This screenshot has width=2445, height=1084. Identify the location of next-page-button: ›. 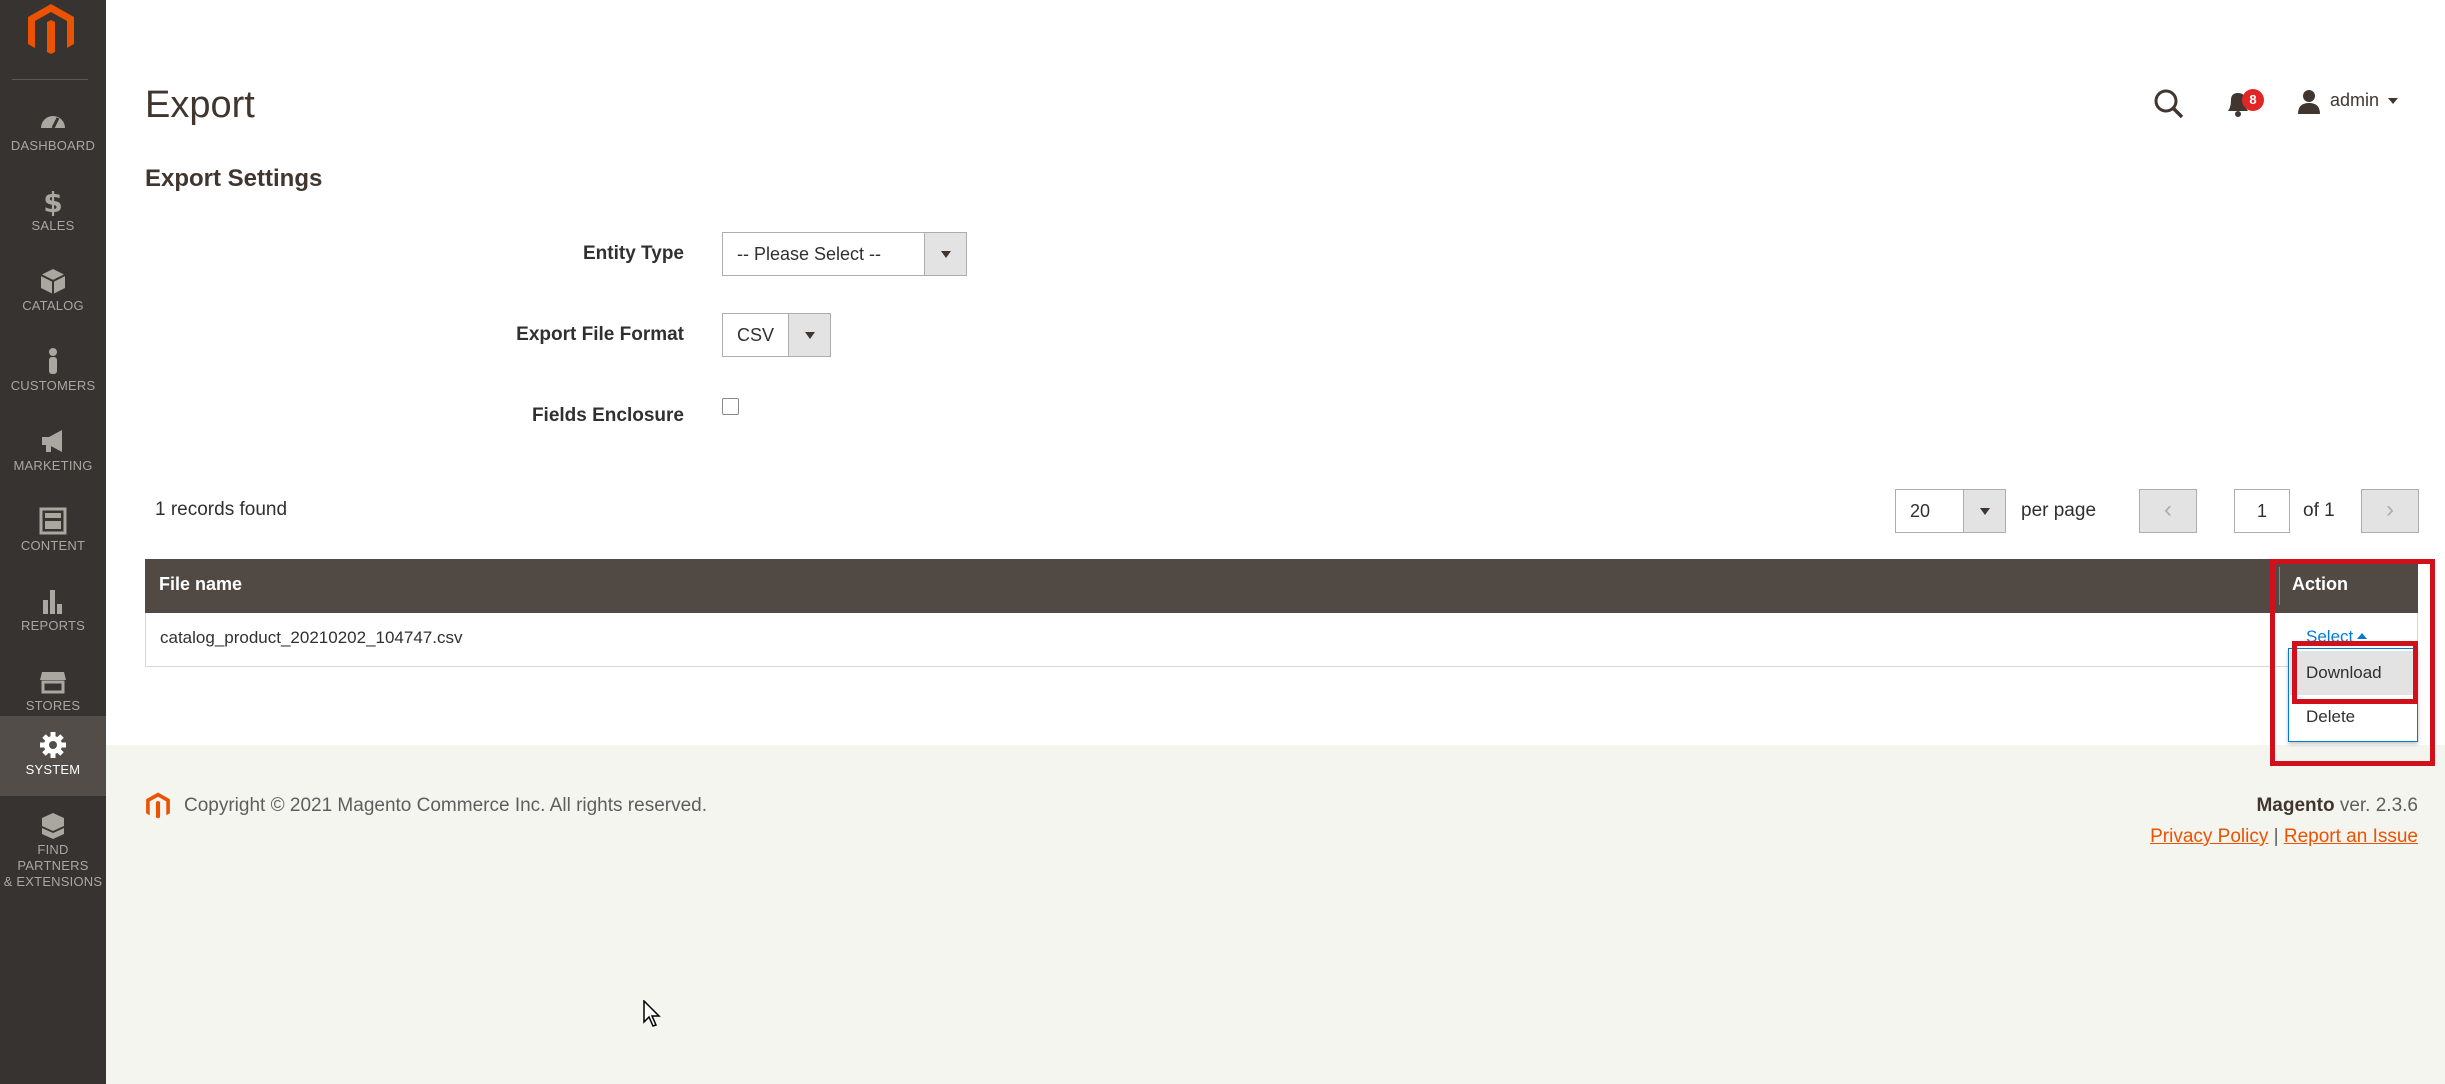
(2390, 511).